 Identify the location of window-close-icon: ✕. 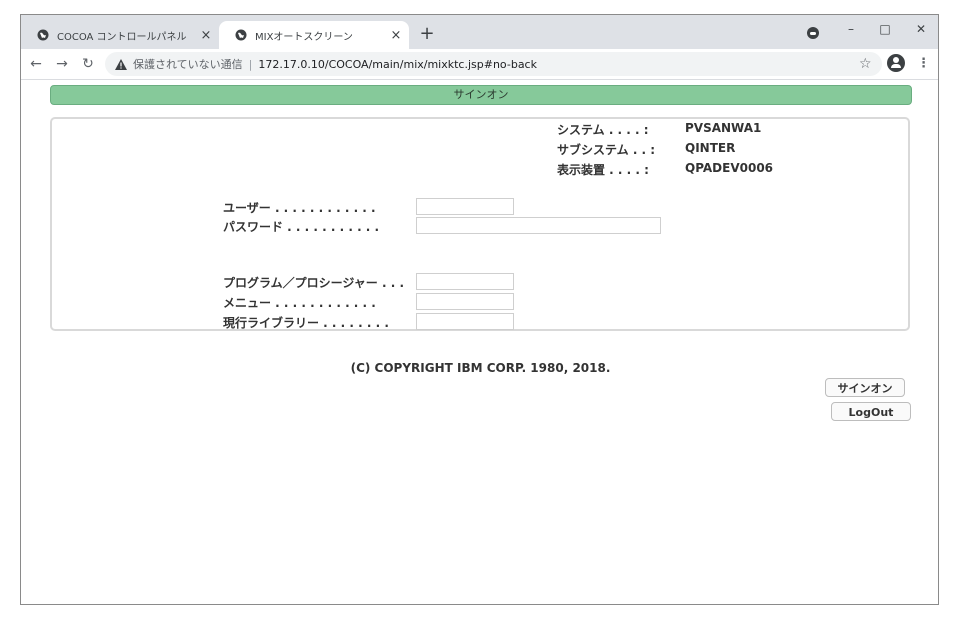
(921, 29).